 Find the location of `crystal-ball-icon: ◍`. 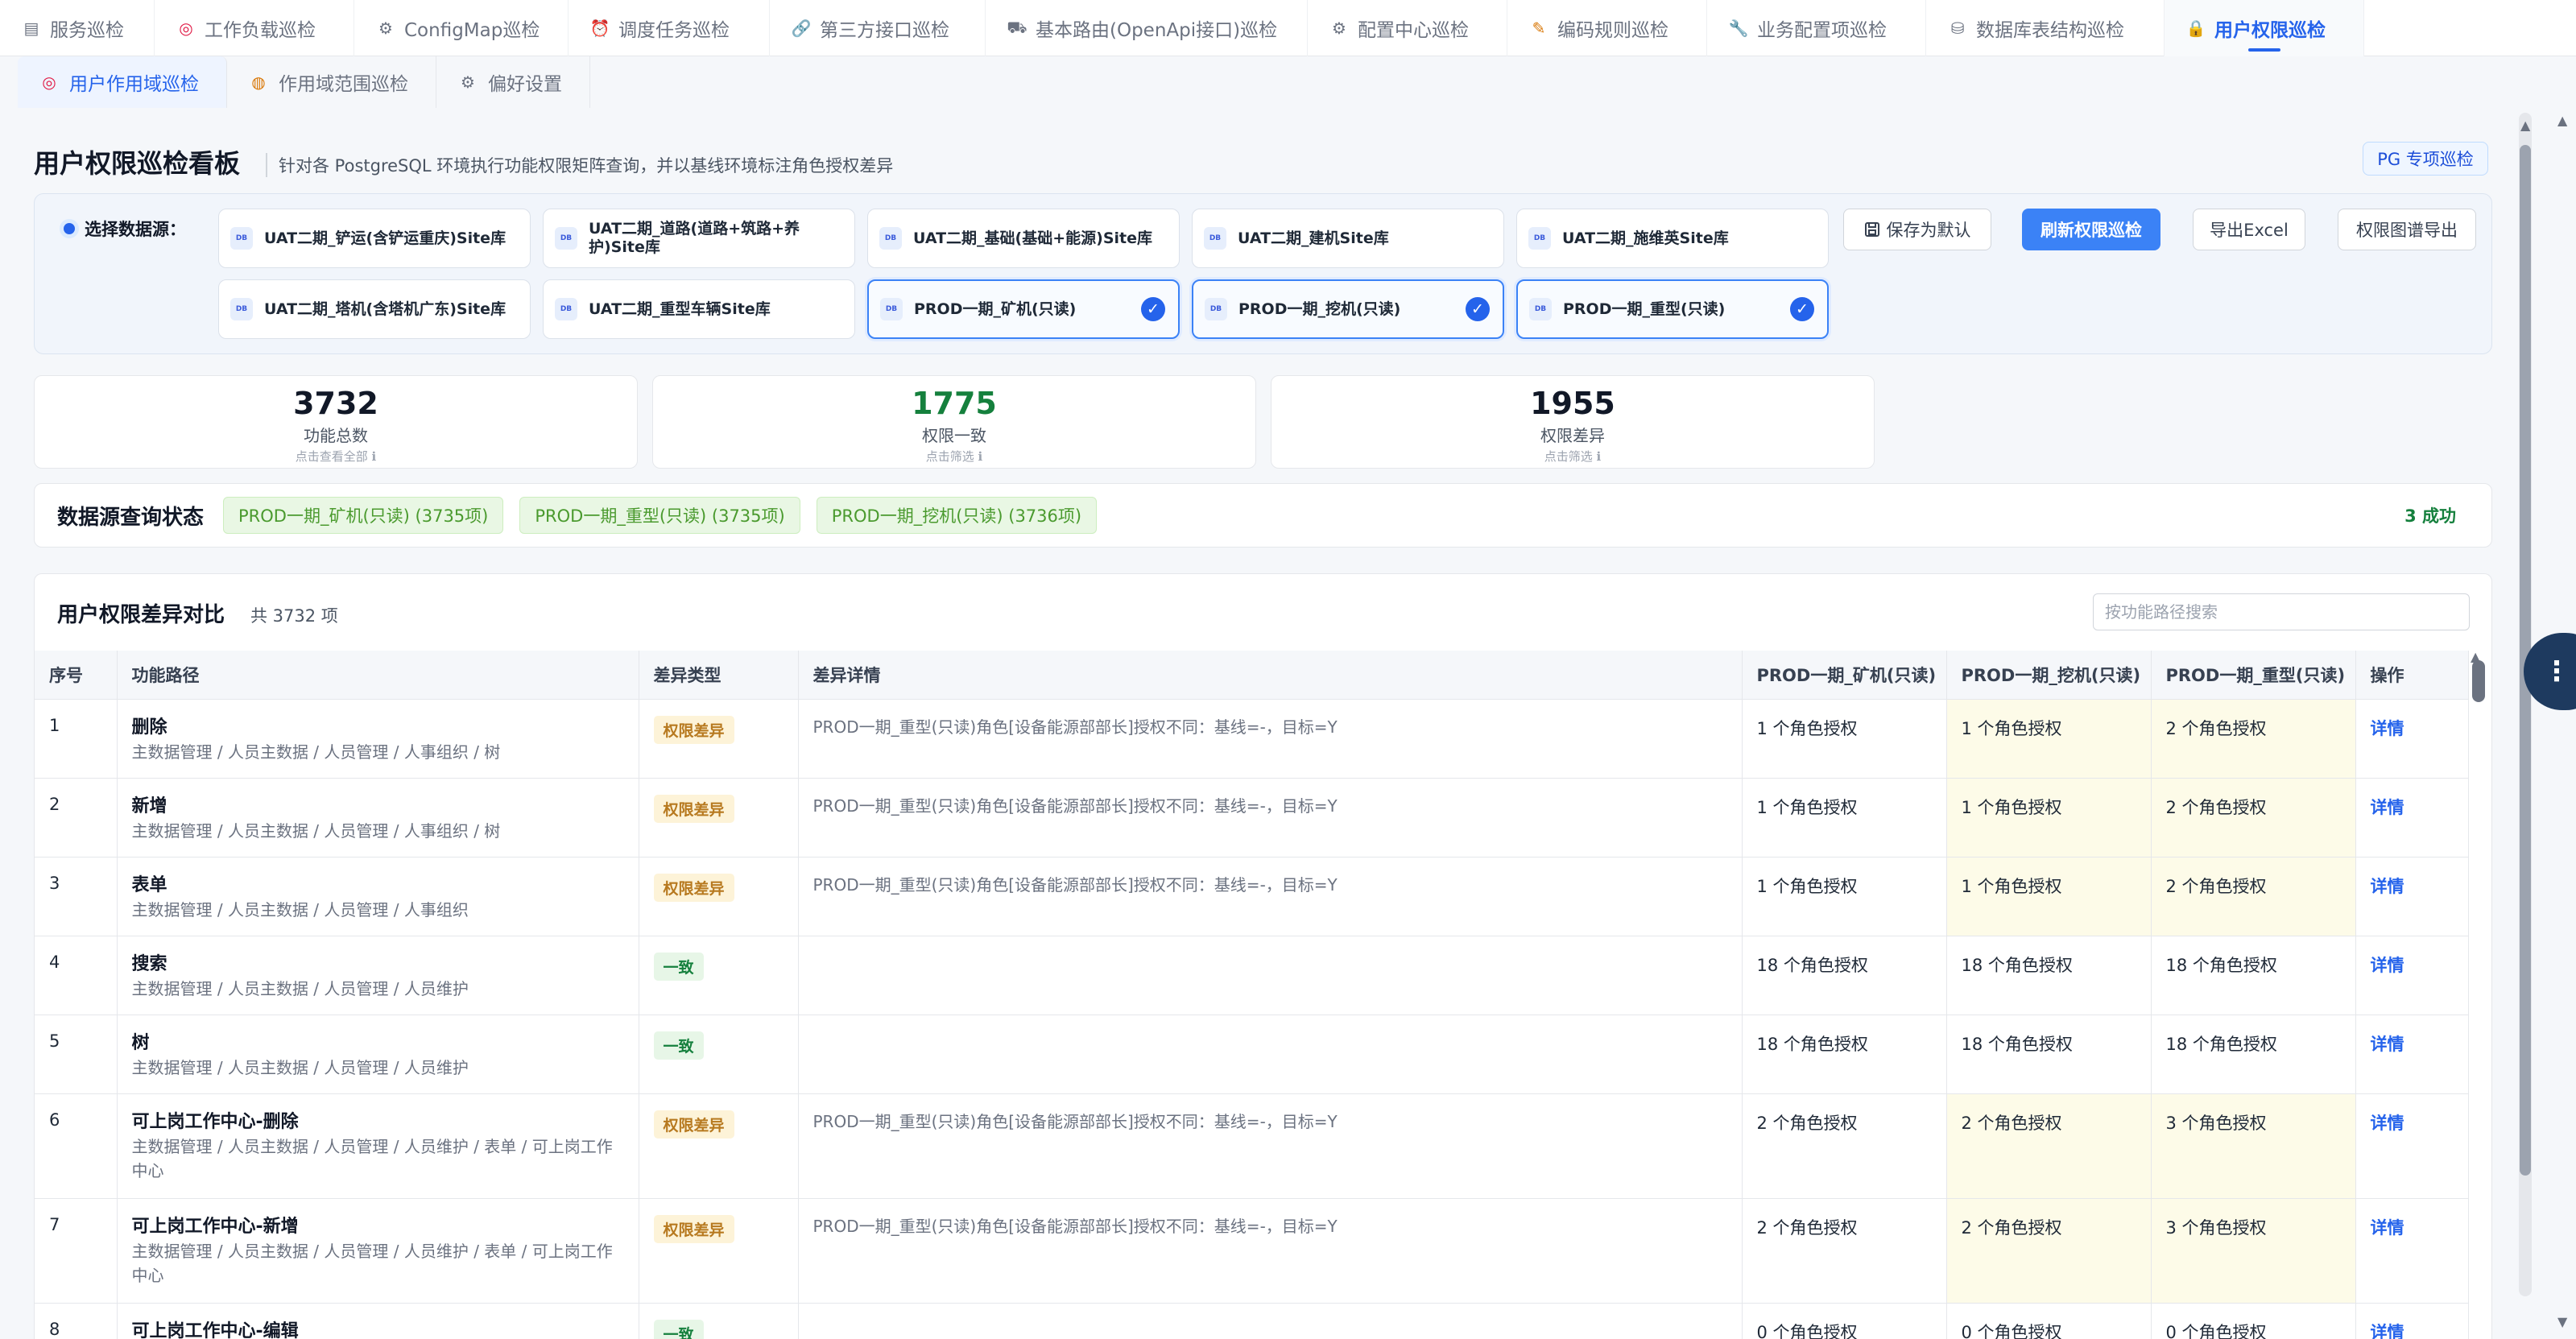

crystal-ball-icon: ◍ is located at coordinates (258, 82).